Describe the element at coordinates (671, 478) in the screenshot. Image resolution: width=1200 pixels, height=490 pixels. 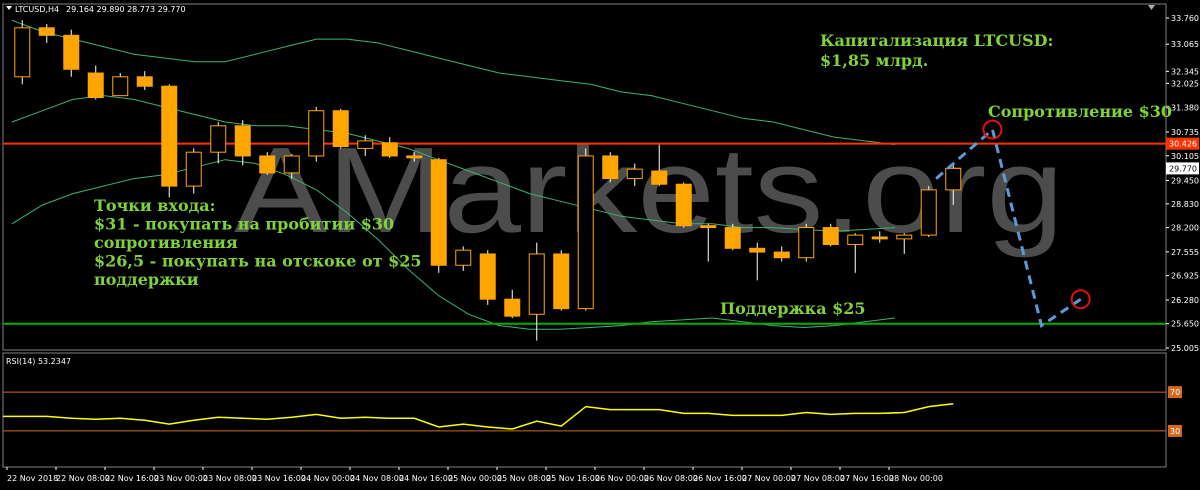
I see `time-tick-label: 26 Nov 08:00` at that location.